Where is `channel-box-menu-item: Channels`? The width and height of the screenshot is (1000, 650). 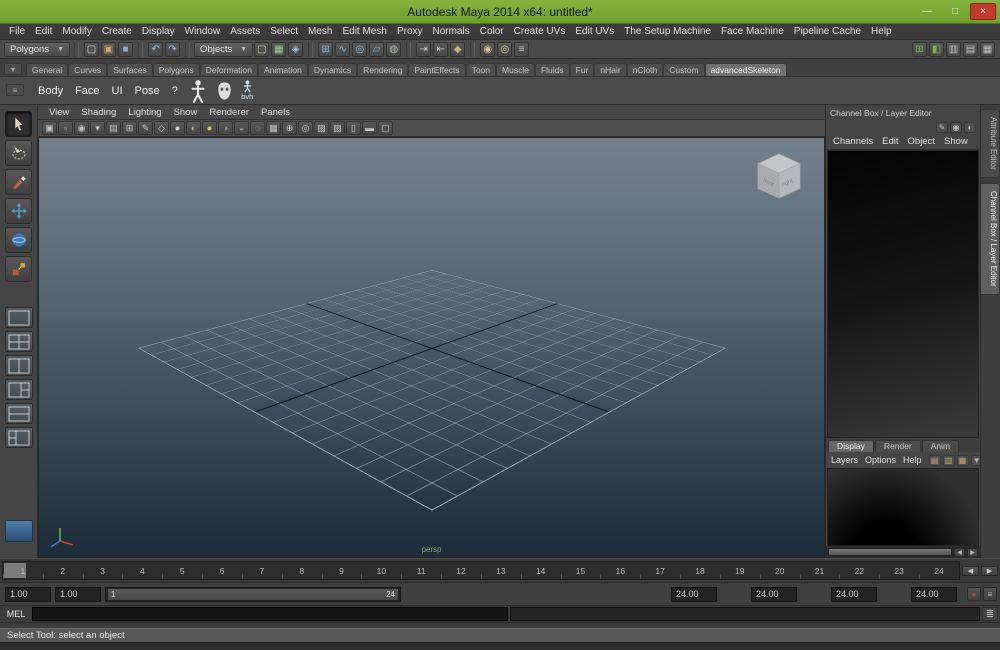
channel-box-menu-item: Channels is located at coordinates (853, 141).